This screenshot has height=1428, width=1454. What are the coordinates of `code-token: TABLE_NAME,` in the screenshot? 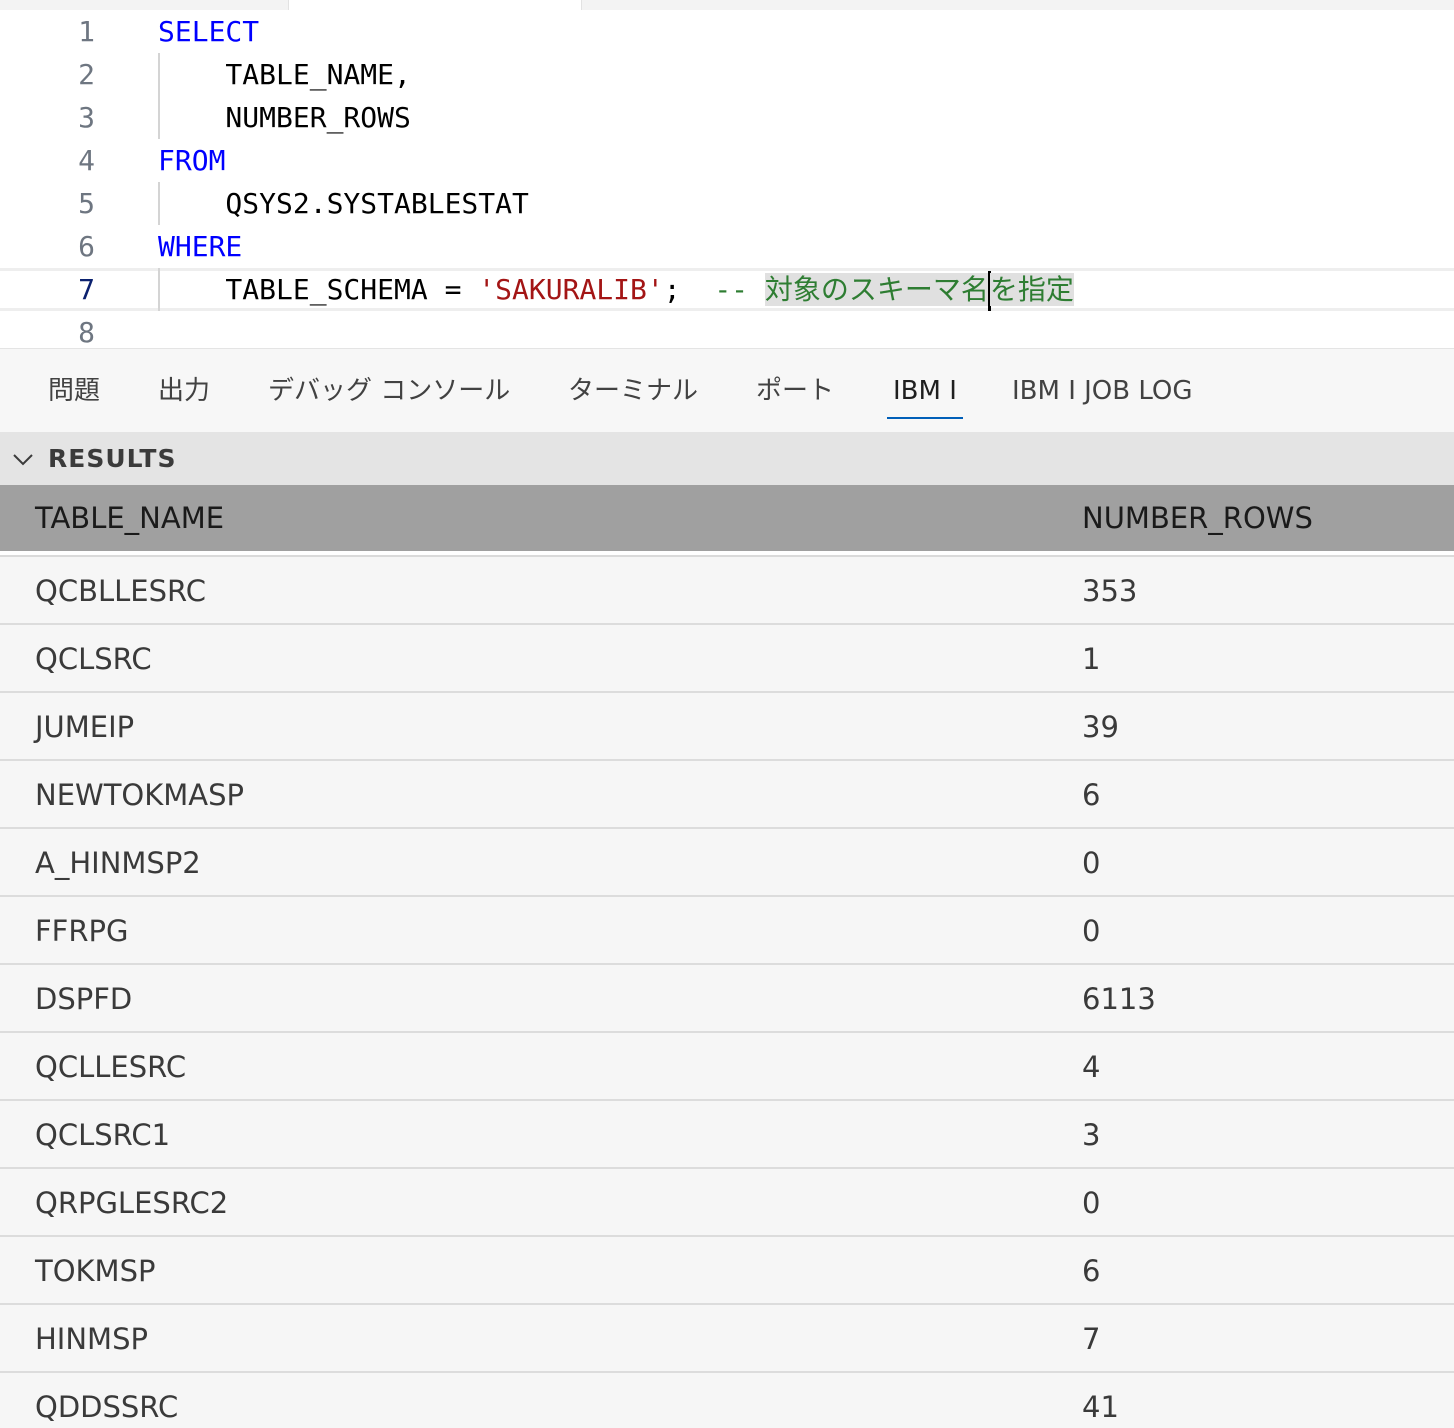 It's located at (284, 74).